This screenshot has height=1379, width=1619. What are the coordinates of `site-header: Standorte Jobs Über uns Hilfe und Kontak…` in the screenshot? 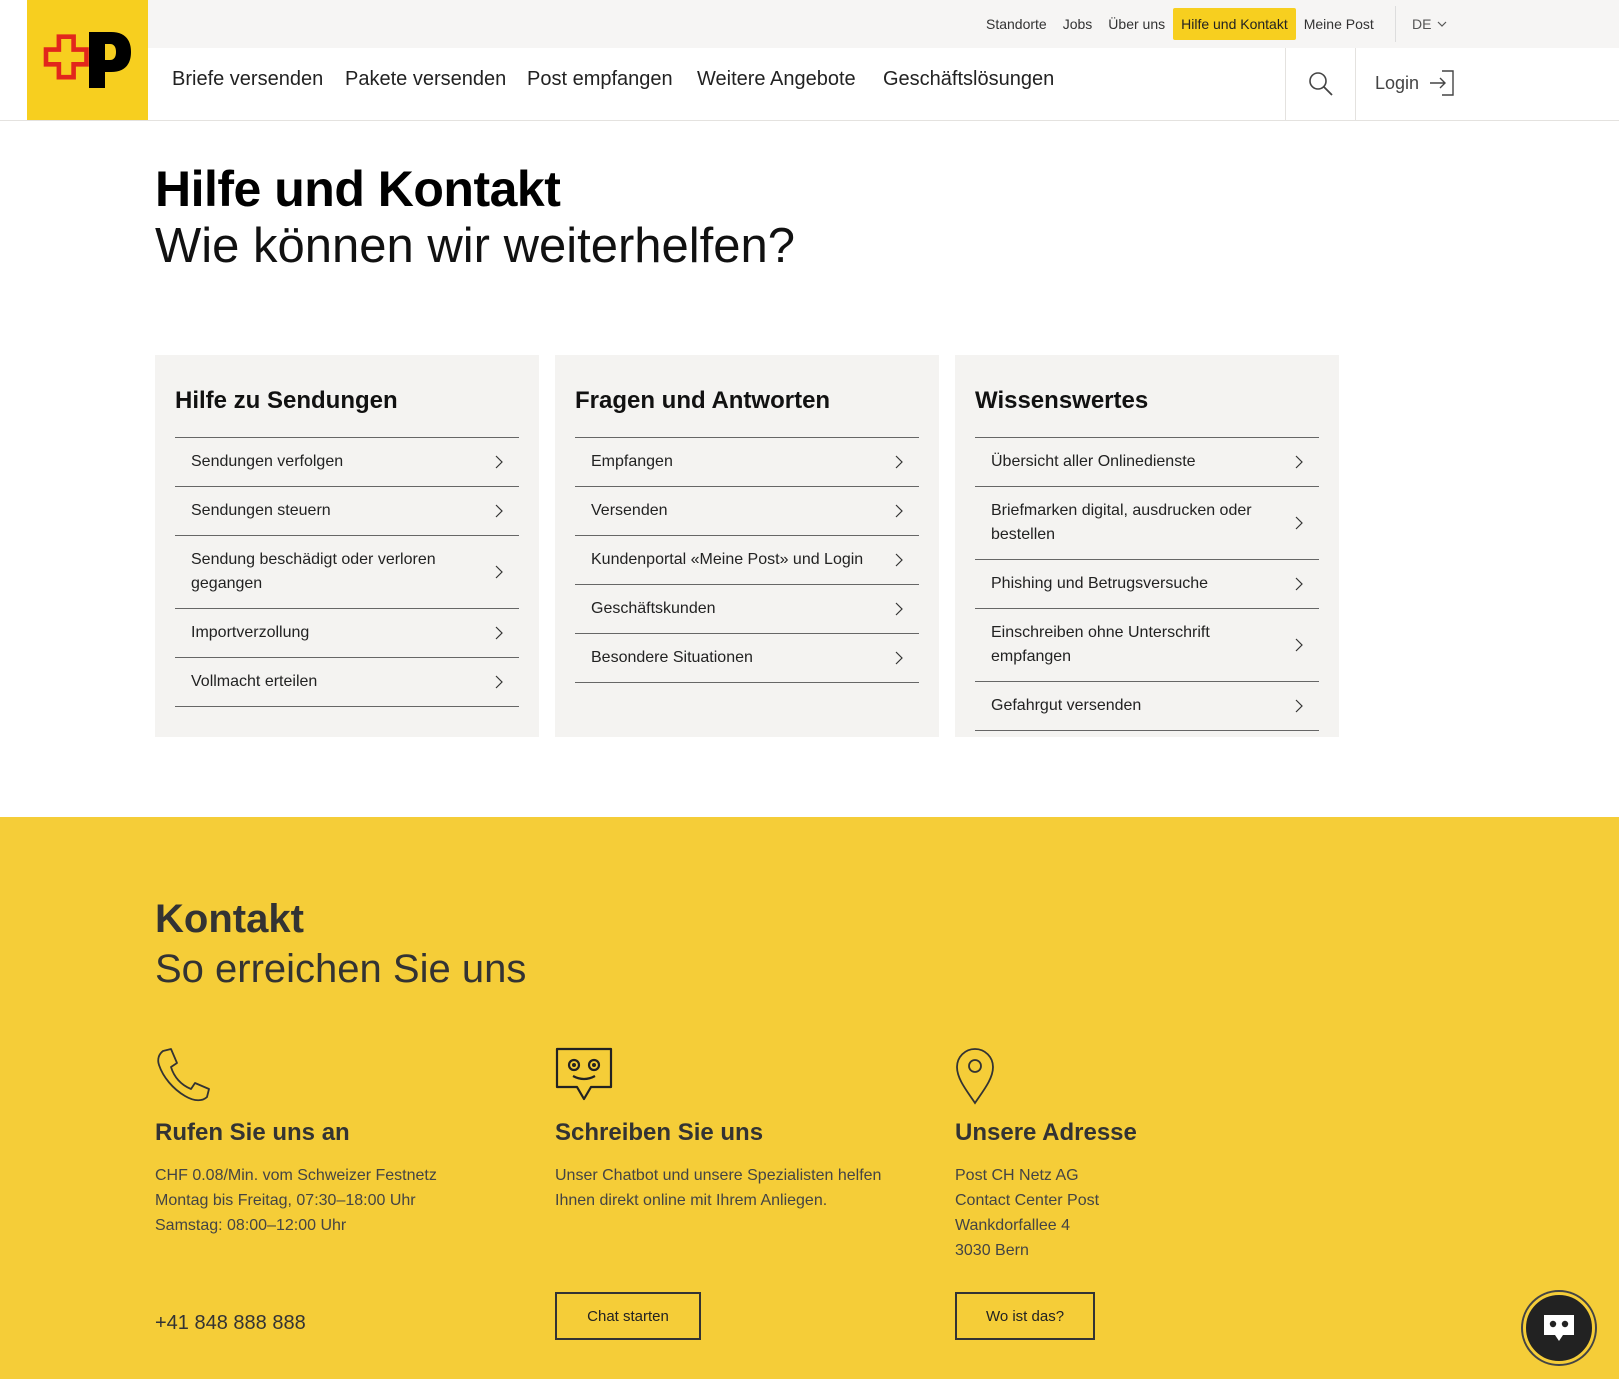 It's located at (809, 60).